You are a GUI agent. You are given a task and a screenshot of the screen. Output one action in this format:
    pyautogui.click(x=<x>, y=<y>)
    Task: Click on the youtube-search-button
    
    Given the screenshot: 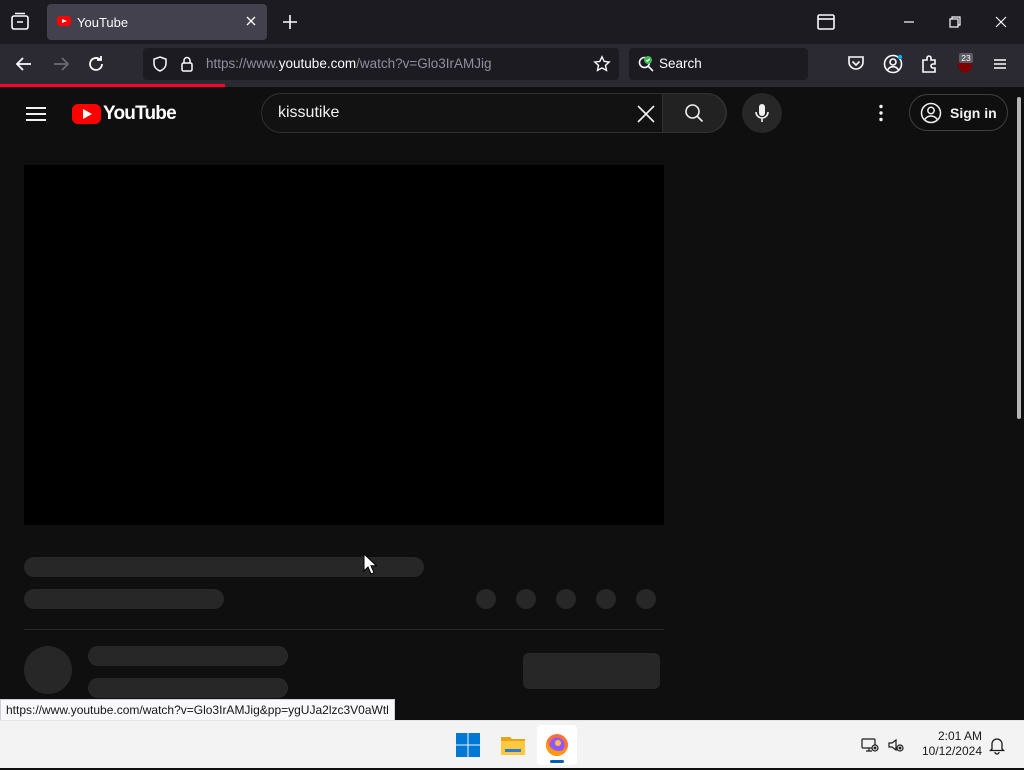 What is the action you would take?
    pyautogui.click(x=694, y=113)
    